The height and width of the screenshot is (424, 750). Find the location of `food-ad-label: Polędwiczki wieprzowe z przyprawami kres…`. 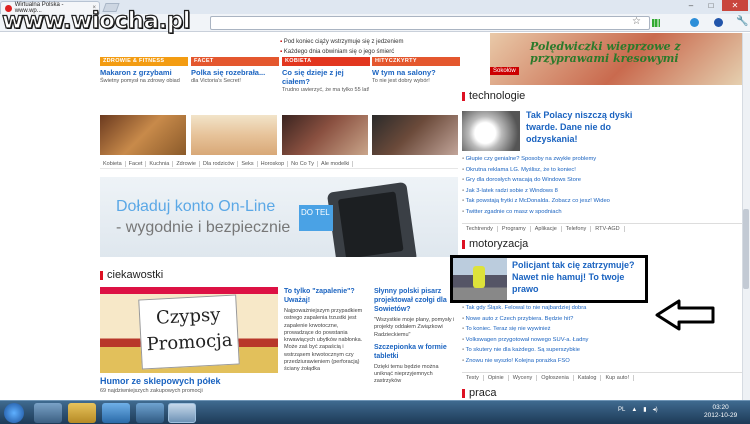

food-ad-label: Polędwiczki wieprzowe z przyprawami kres… is located at coordinates (605, 52).